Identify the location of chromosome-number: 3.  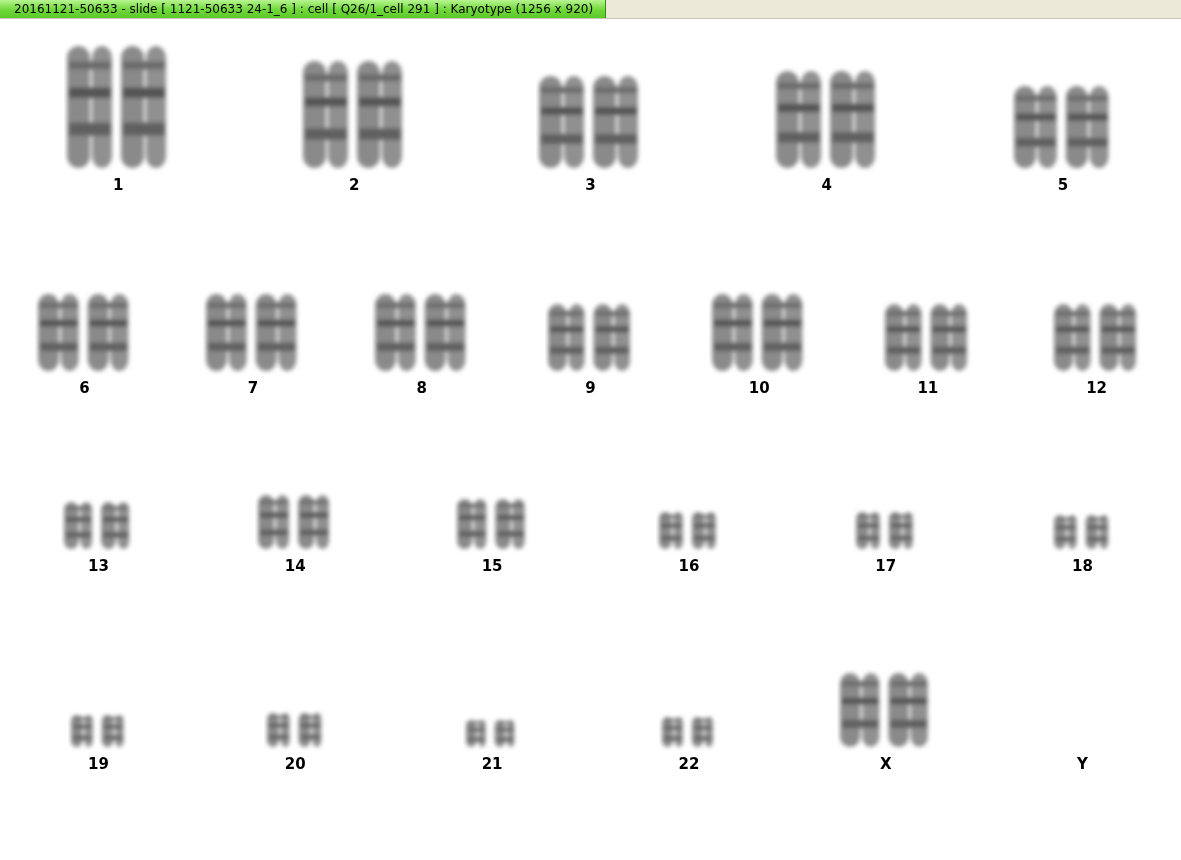
(590, 185).